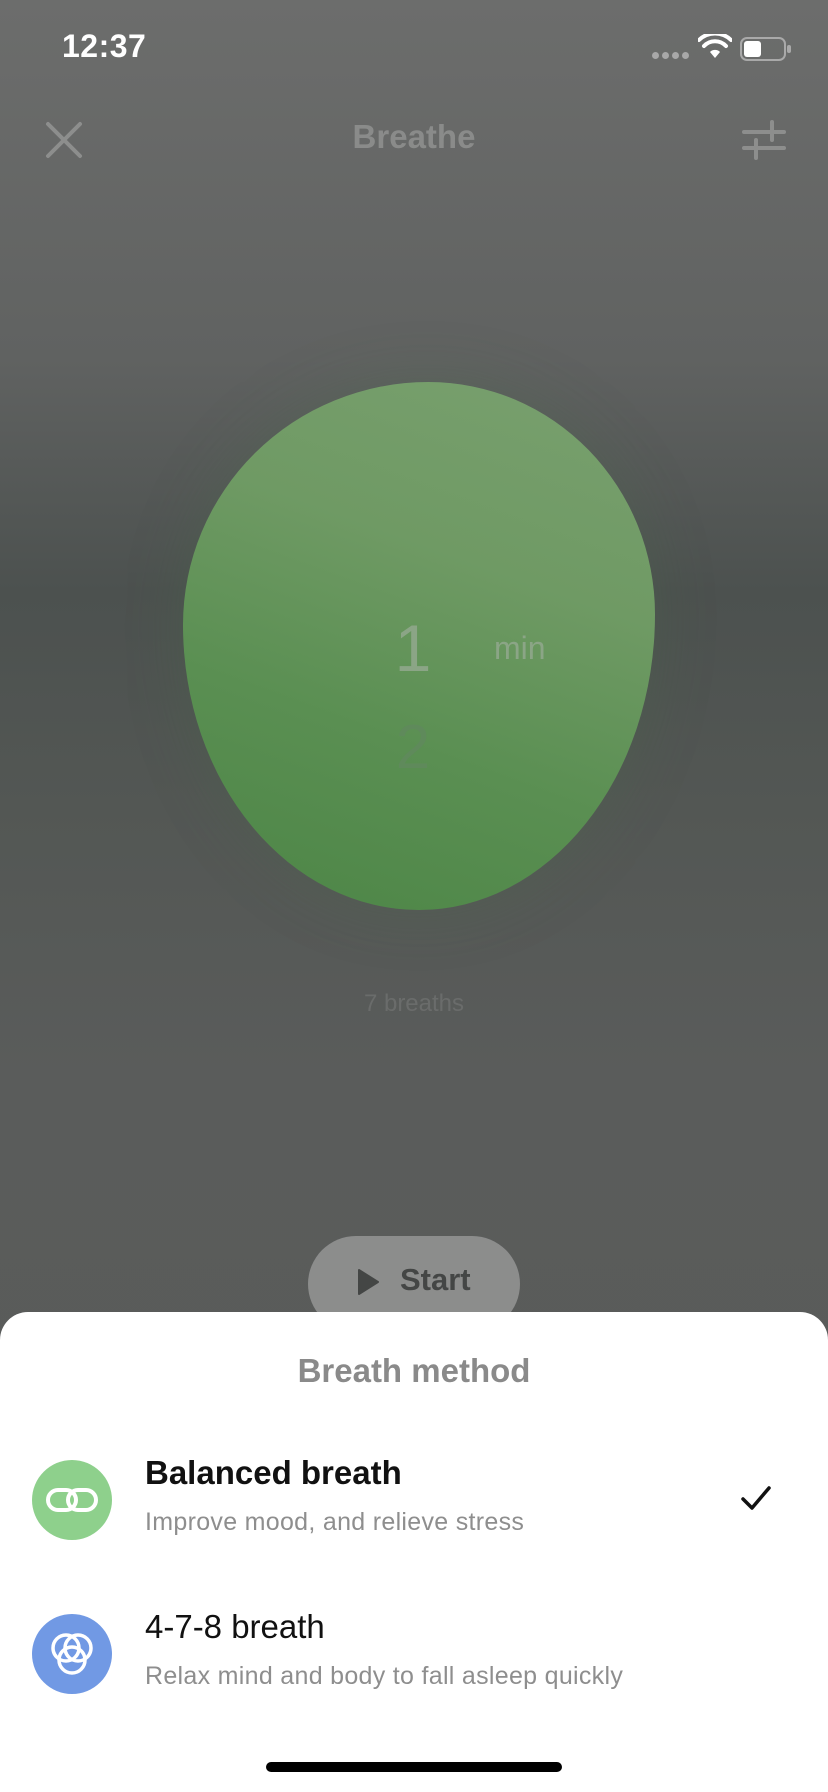 The height and width of the screenshot is (1792, 828). I want to click on duration-option-selected: 1, so click(413, 648).